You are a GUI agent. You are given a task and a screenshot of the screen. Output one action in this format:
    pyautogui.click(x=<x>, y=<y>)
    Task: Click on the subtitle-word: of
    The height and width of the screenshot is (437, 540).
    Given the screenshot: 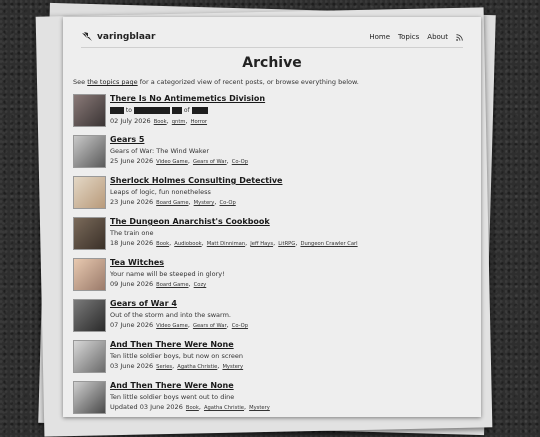 What is the action you would take?
    pyautogui.click(x=186, y=110)
    